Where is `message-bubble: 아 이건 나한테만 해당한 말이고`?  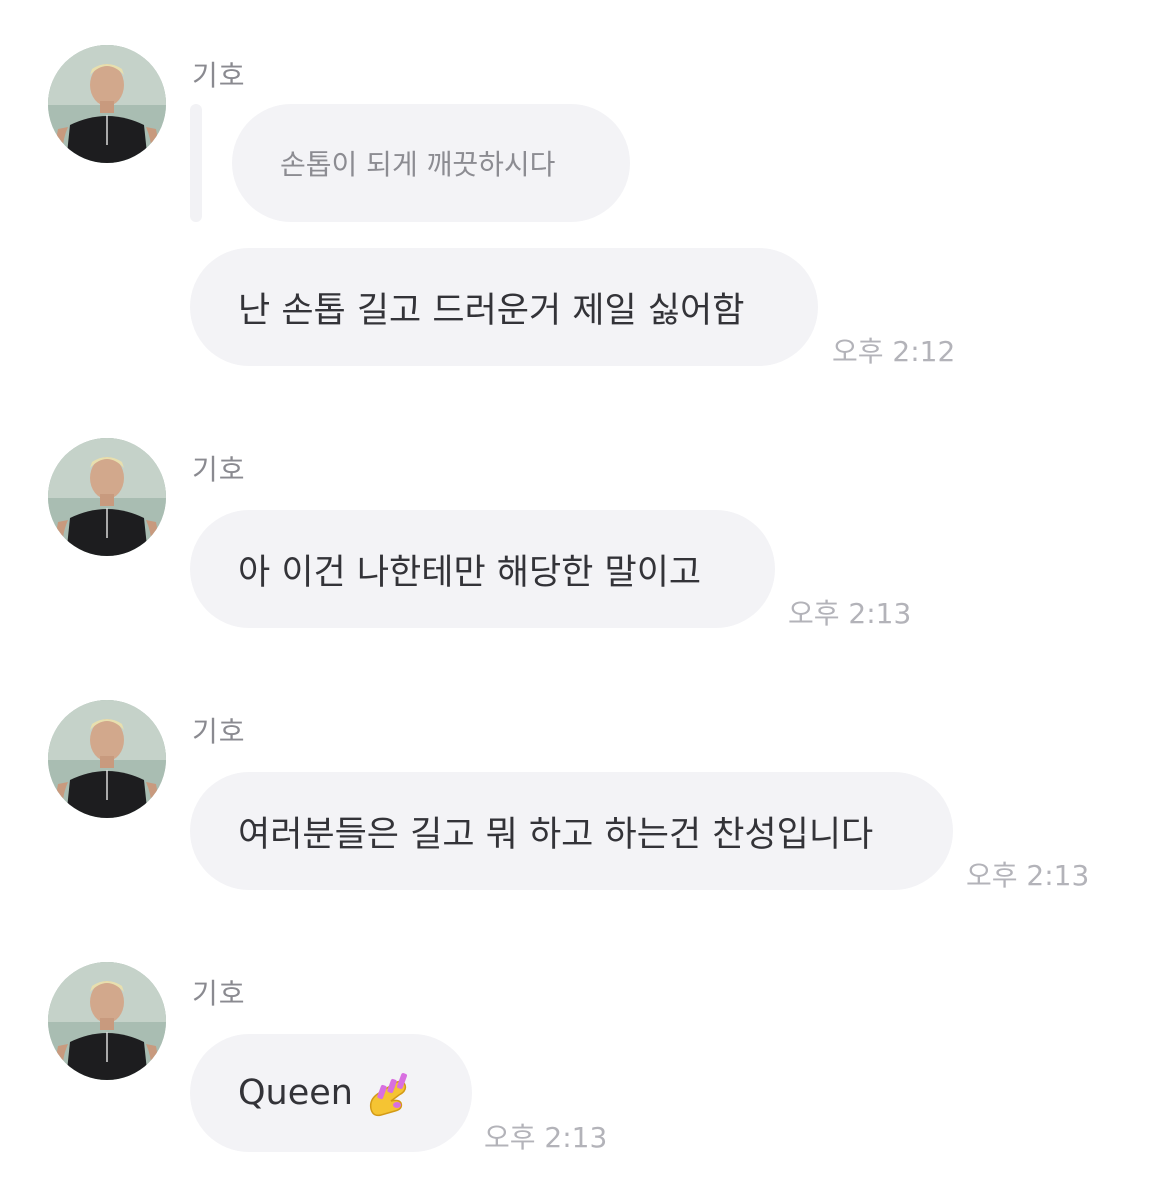
message-bubble: 아 이건 나한테만 해당한 말이고 is located at coordinates (482, 569).